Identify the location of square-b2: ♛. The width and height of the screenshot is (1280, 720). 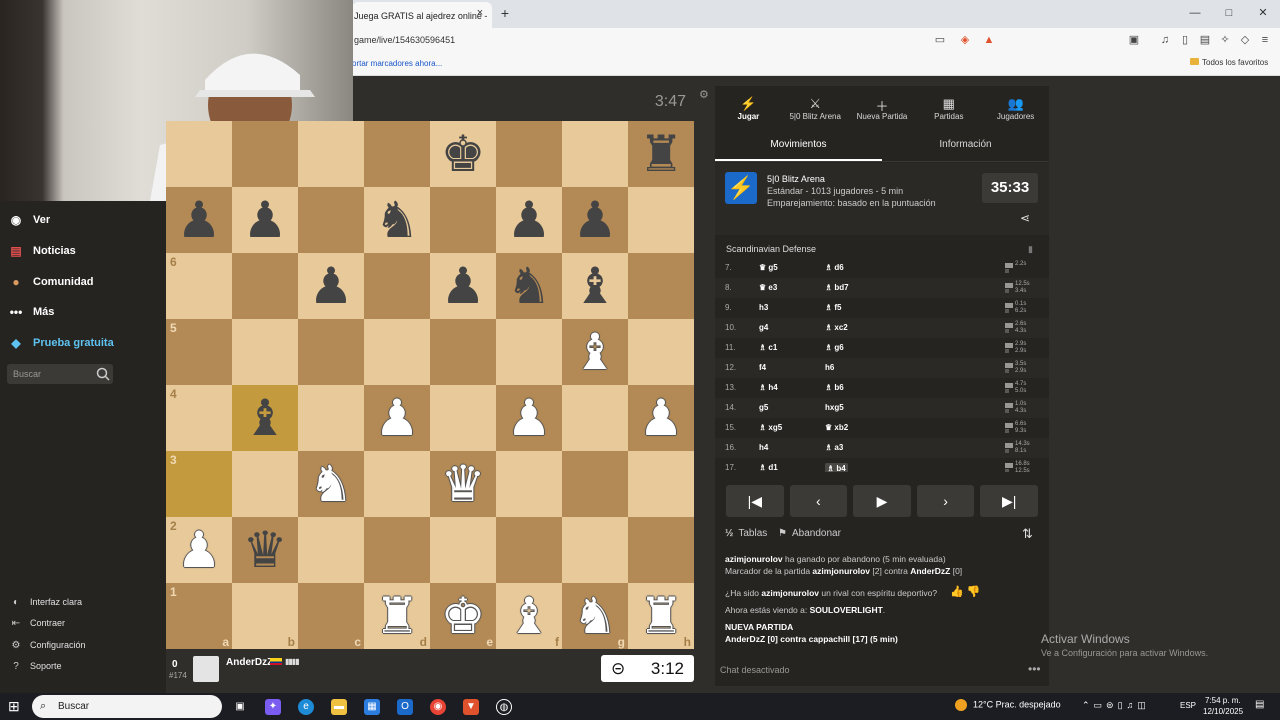
(265, 550).